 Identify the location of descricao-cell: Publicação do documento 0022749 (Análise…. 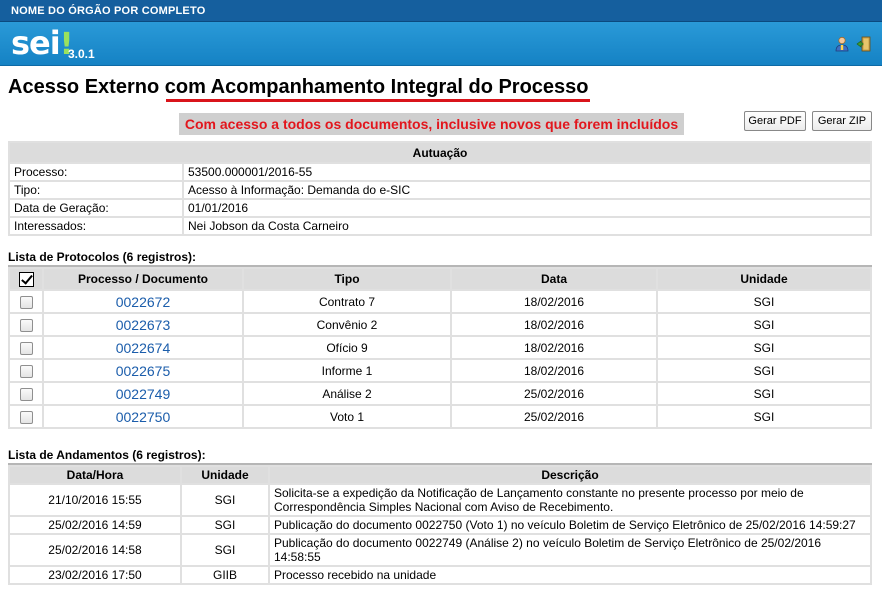
(570, 550).